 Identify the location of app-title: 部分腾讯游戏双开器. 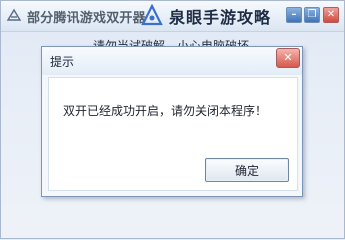
(86, 18).